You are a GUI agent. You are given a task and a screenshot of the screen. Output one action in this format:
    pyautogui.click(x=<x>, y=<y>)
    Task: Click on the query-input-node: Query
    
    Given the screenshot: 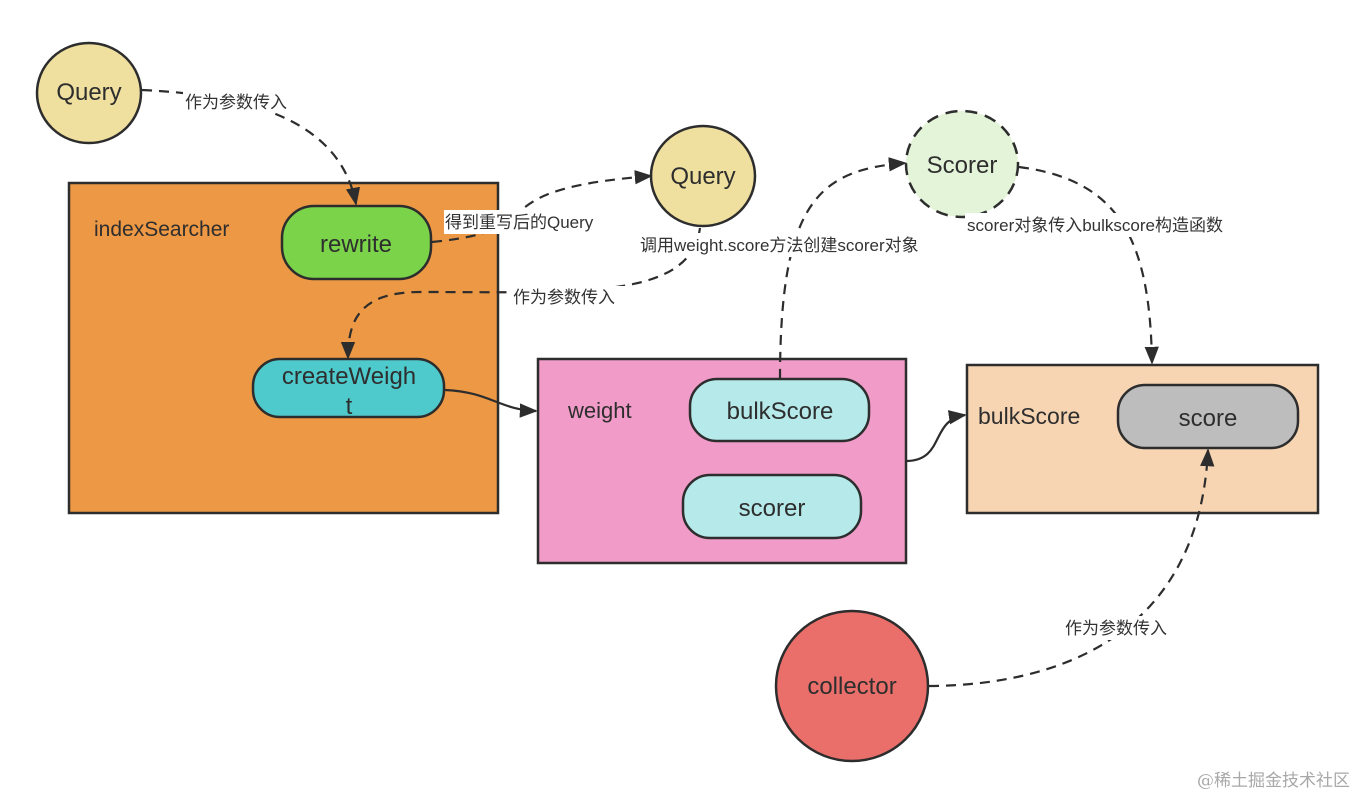 What is the action you would take?
    pyautogui.click(x=89, y=93)
    